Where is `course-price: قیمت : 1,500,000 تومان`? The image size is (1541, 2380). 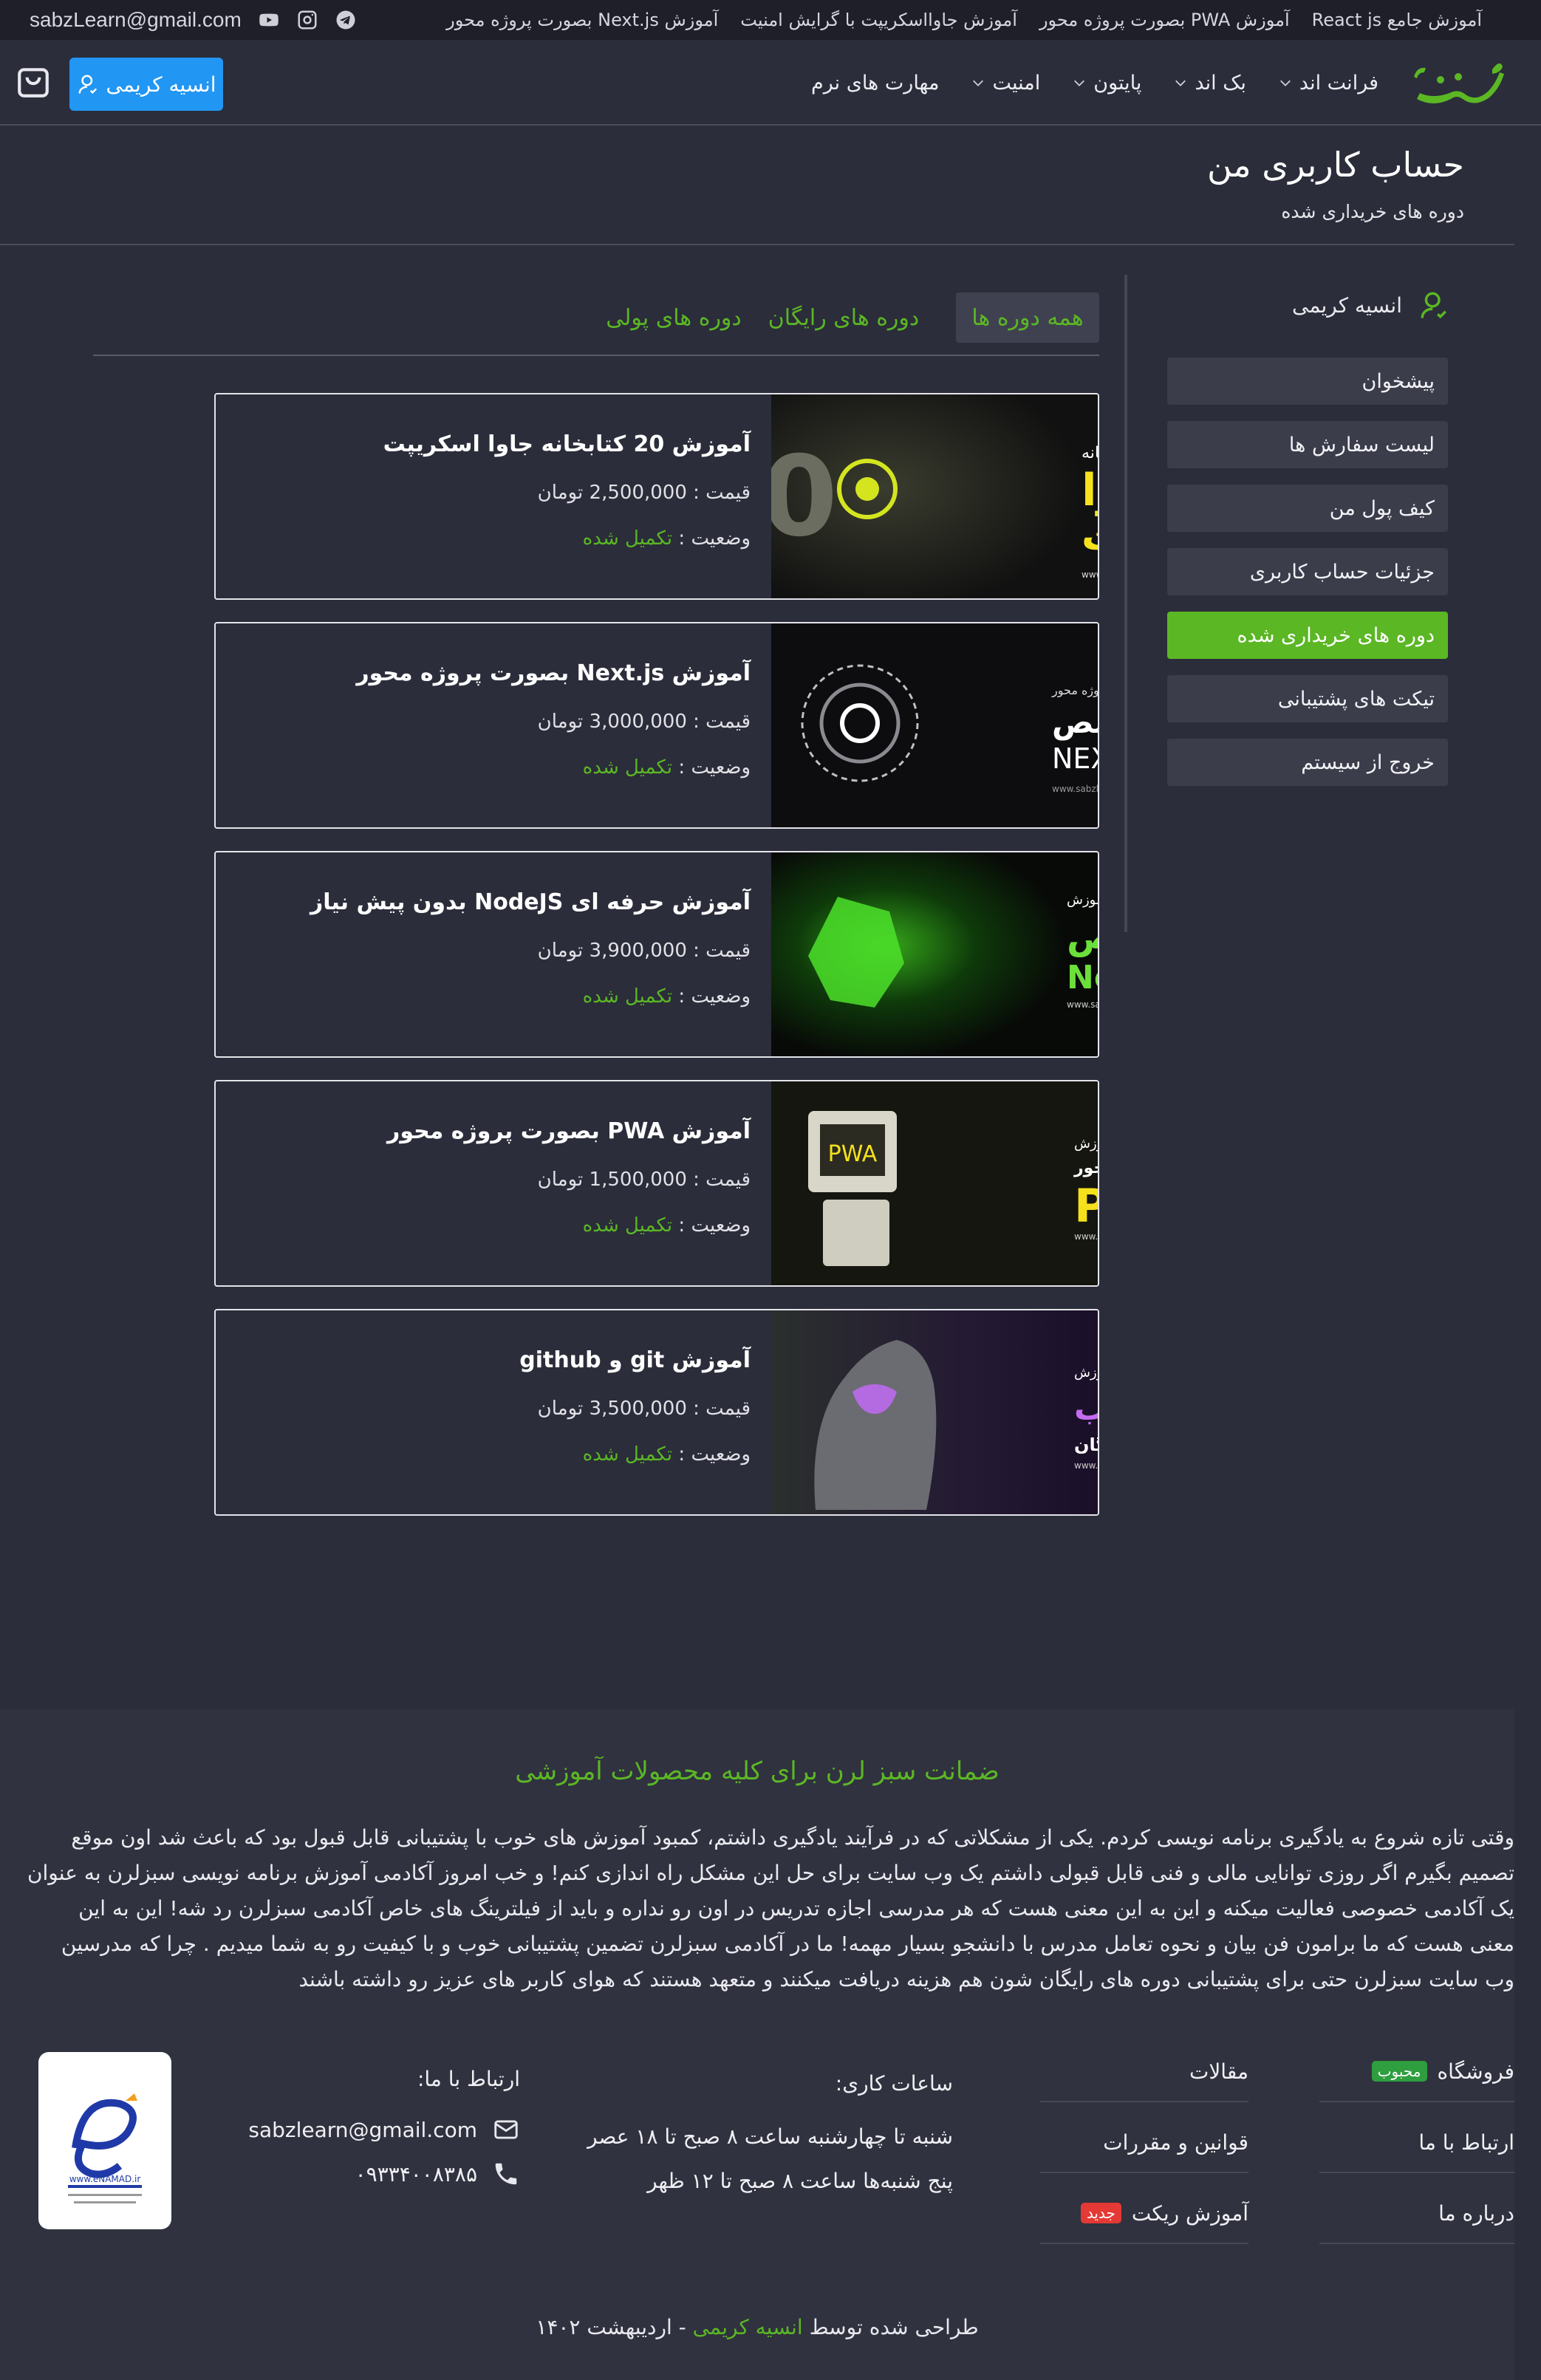 course-price: قیمت : 1,500,000 تومان is located at coordinates (644, 1180).